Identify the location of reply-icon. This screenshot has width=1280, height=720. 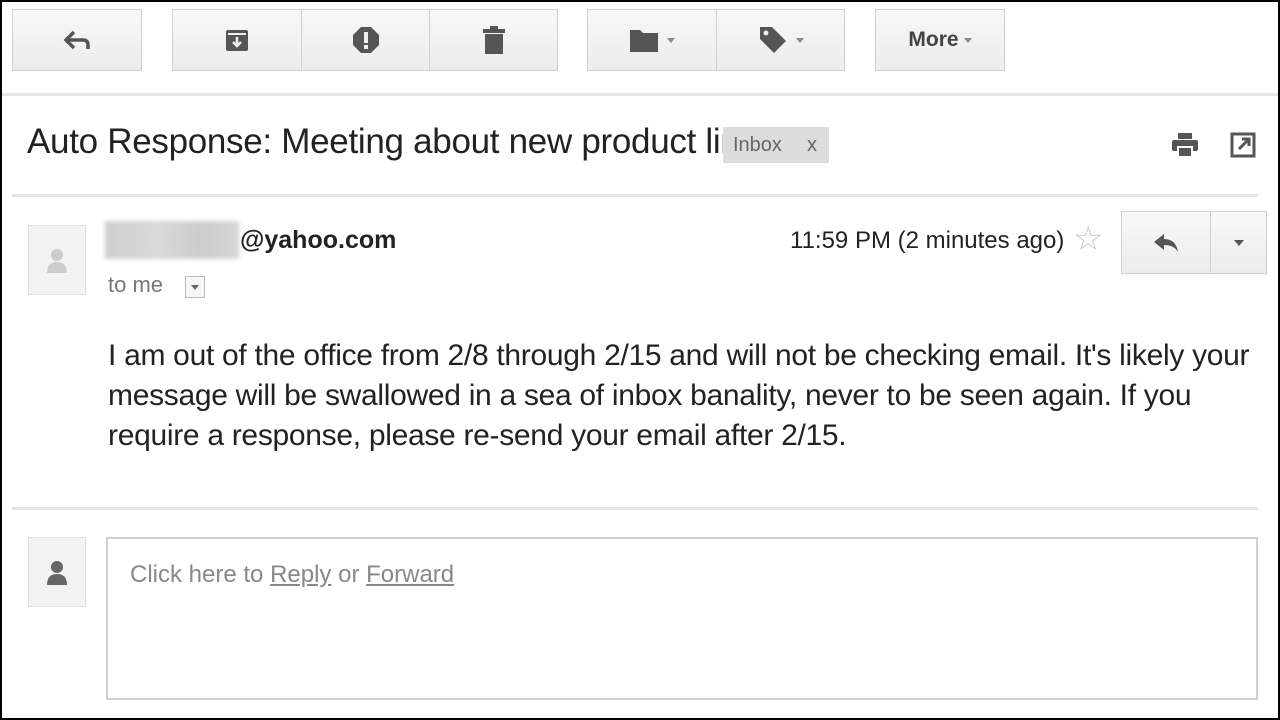
(1166, 242).